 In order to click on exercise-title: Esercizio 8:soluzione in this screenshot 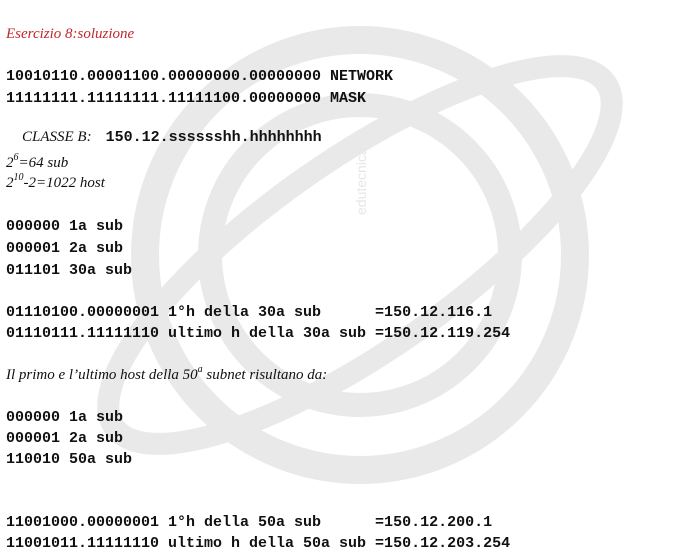, I will do `click(70, 34)`.